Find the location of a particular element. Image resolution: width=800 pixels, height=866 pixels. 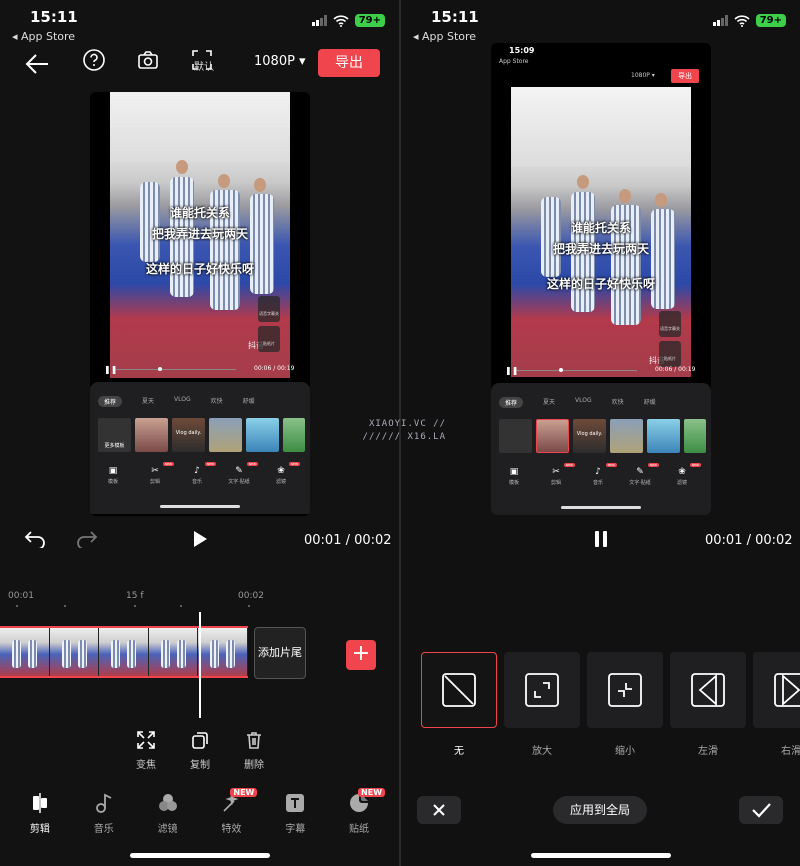

preview-back-app: App Store is located at coordinates (514, 61).